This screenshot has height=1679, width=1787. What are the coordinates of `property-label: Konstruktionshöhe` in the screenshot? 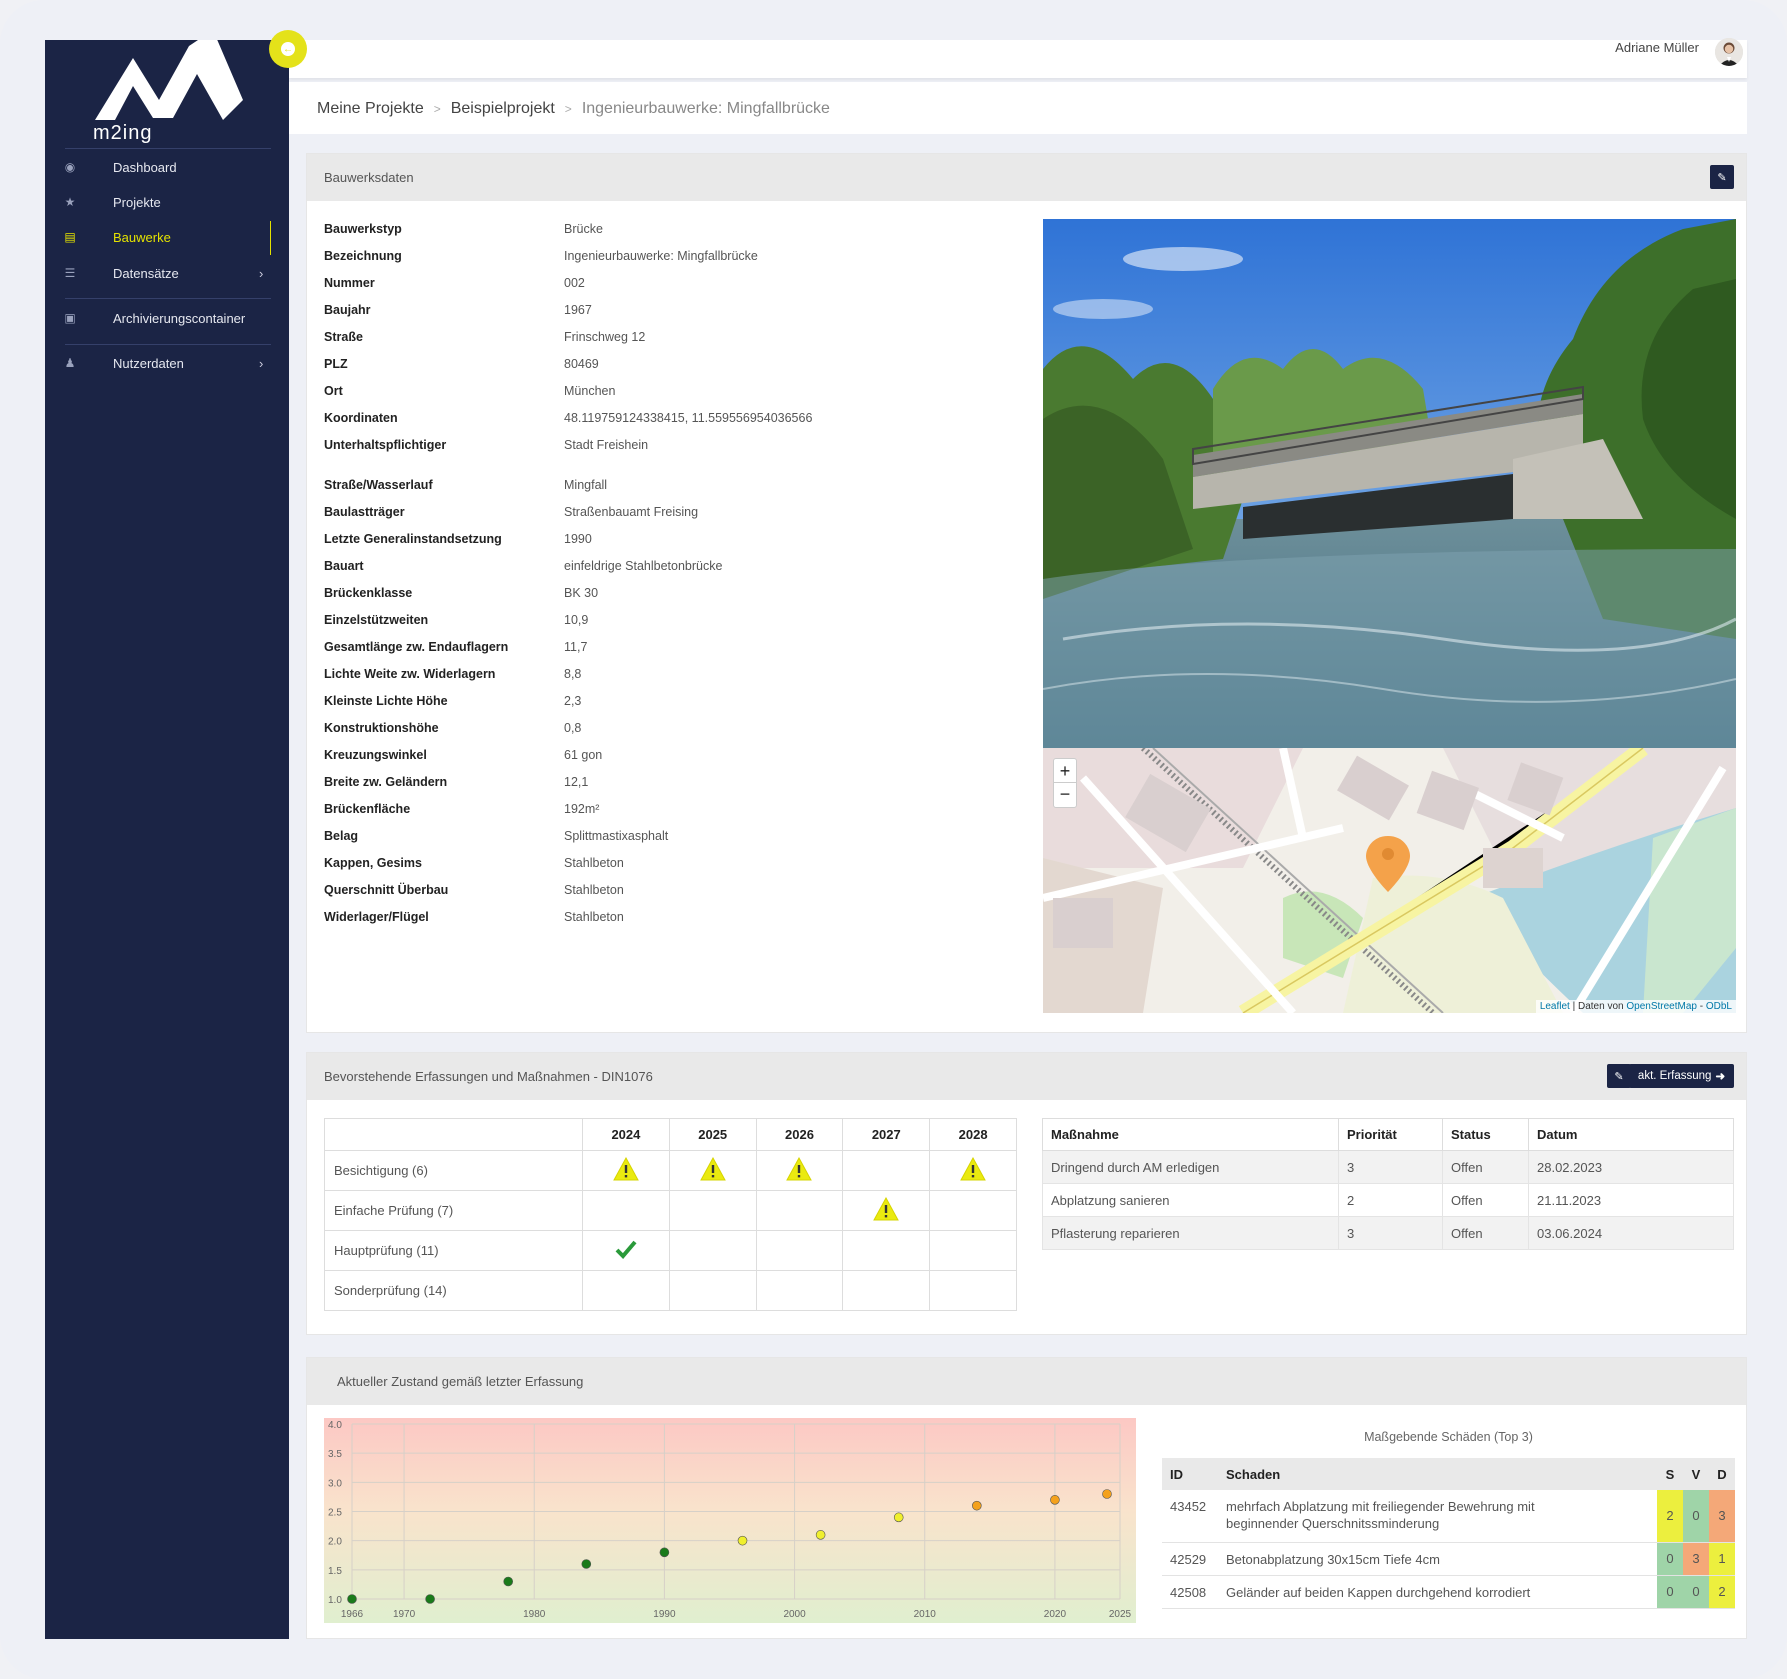 It's located at (381, 728).